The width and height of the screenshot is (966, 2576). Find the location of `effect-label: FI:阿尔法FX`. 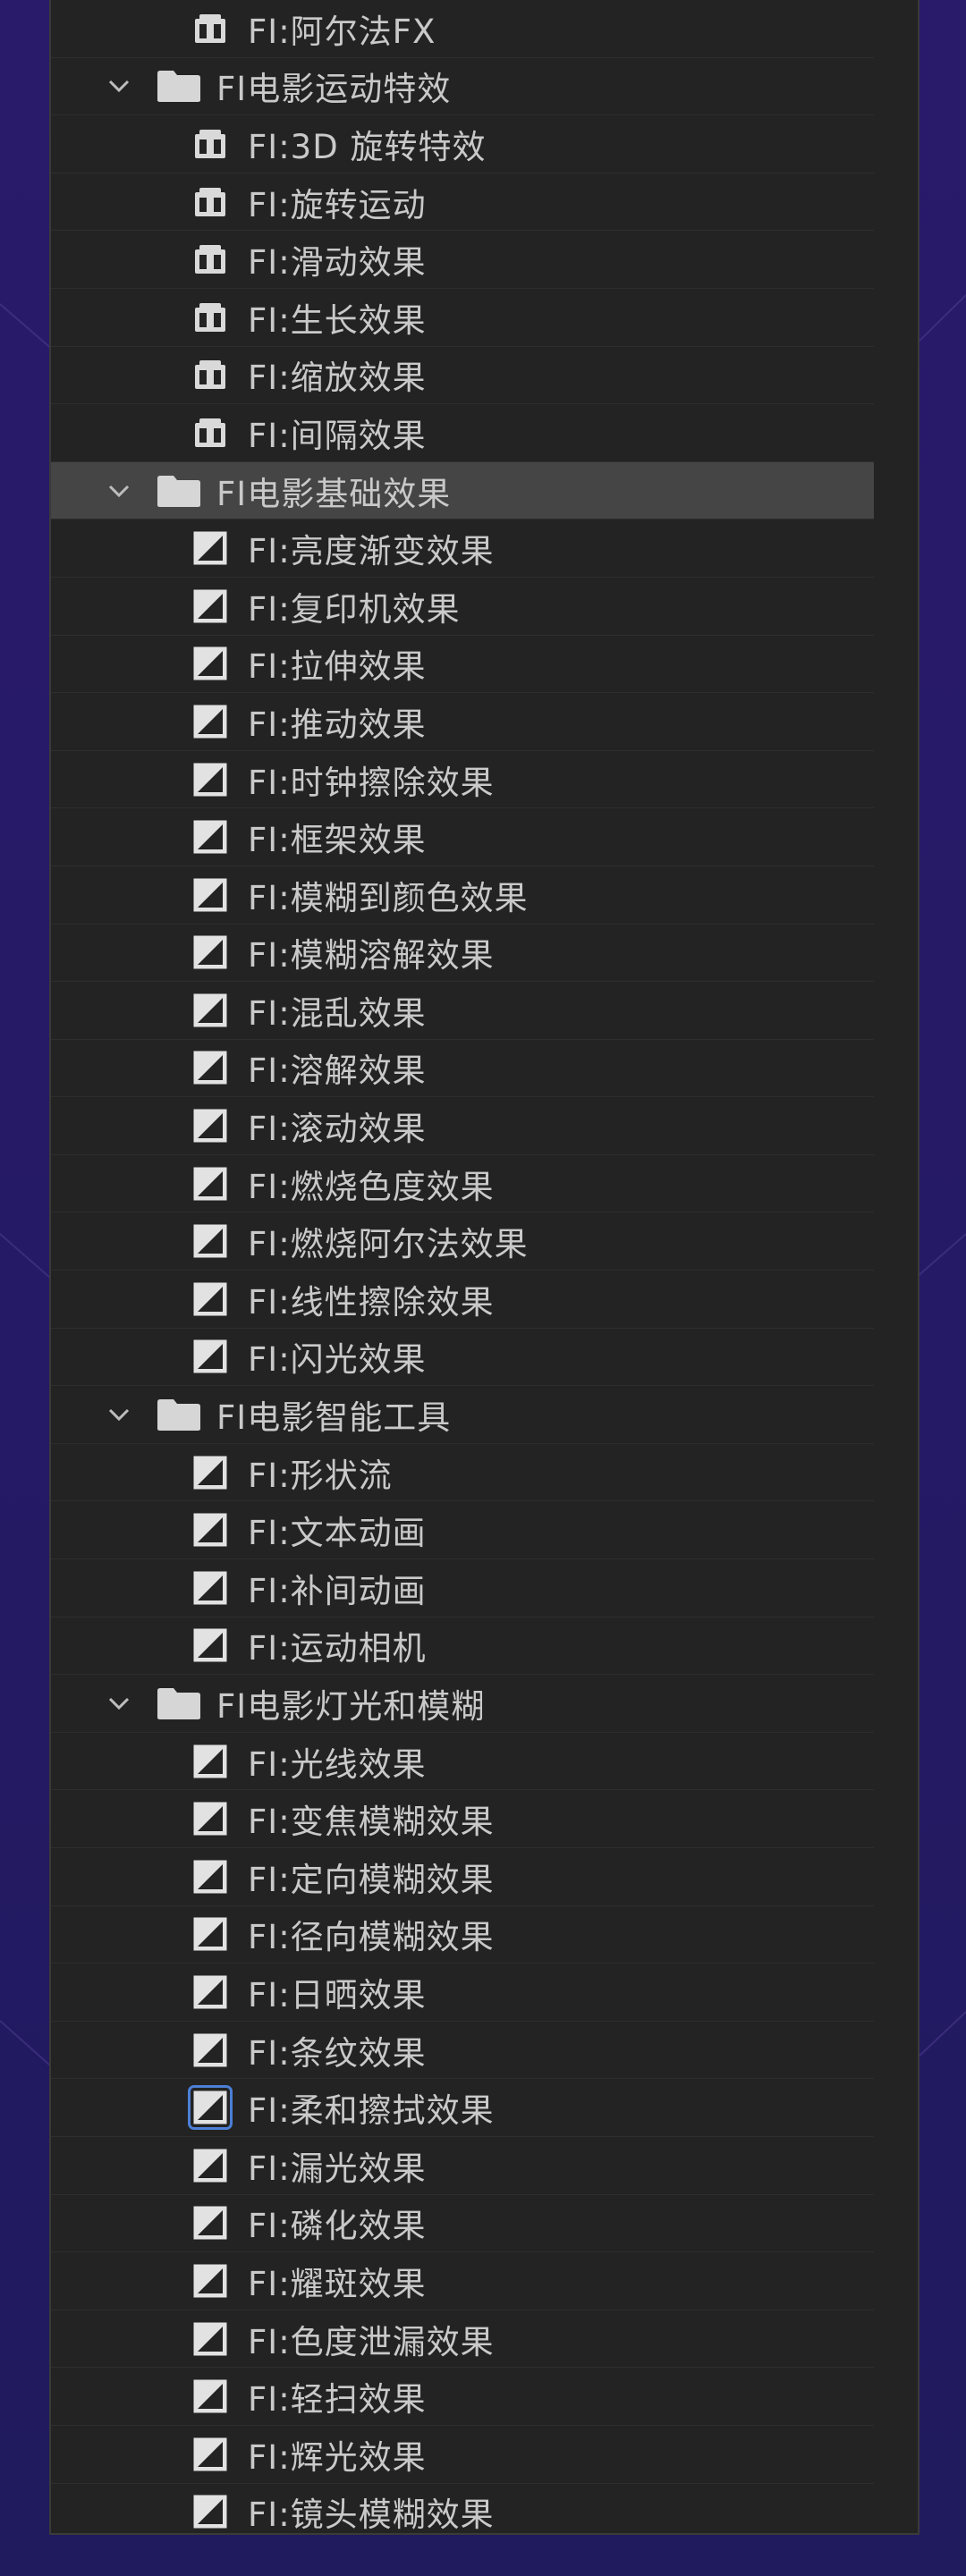

effect-label: FI:阿尔法FX is located at coordinates (342, 31).